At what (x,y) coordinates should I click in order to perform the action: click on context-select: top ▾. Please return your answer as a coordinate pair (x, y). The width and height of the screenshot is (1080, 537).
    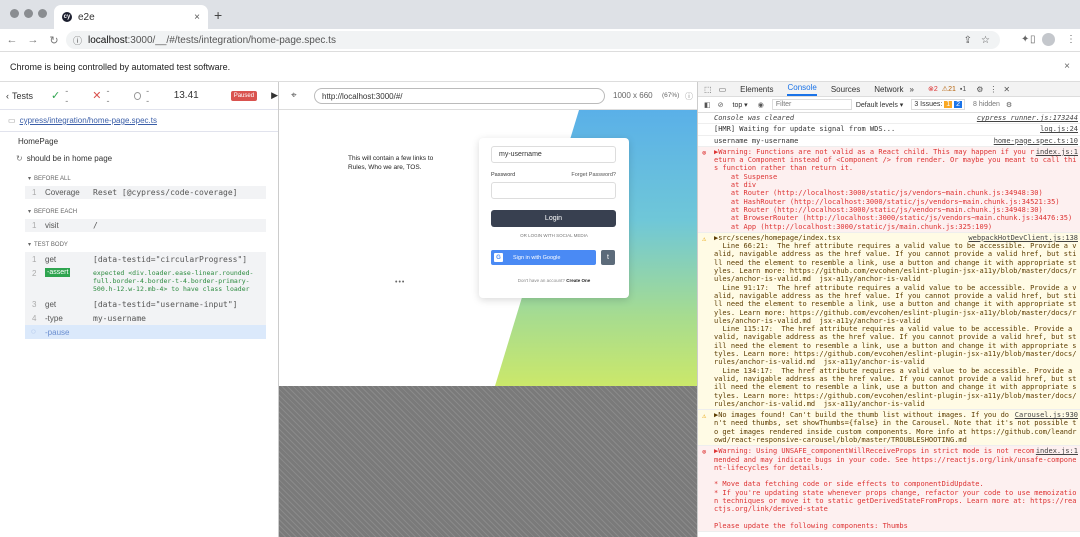
    Looking at the image, I should click on (740, 105).